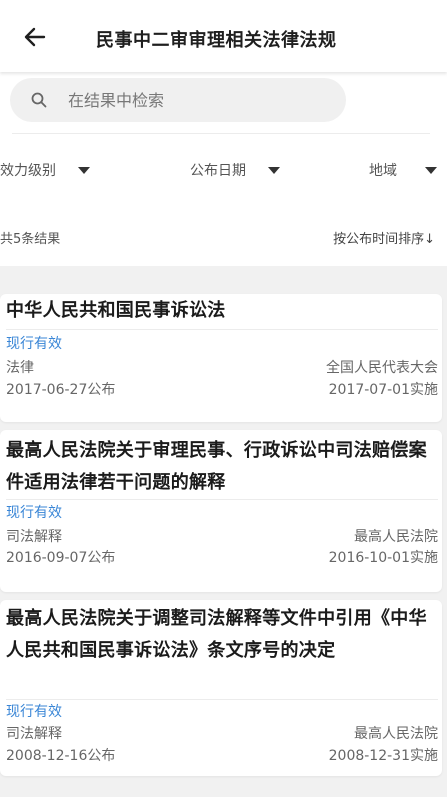 The width and height of the screenshot is (447, 797). I want to click on back-button, so click(35, 37).